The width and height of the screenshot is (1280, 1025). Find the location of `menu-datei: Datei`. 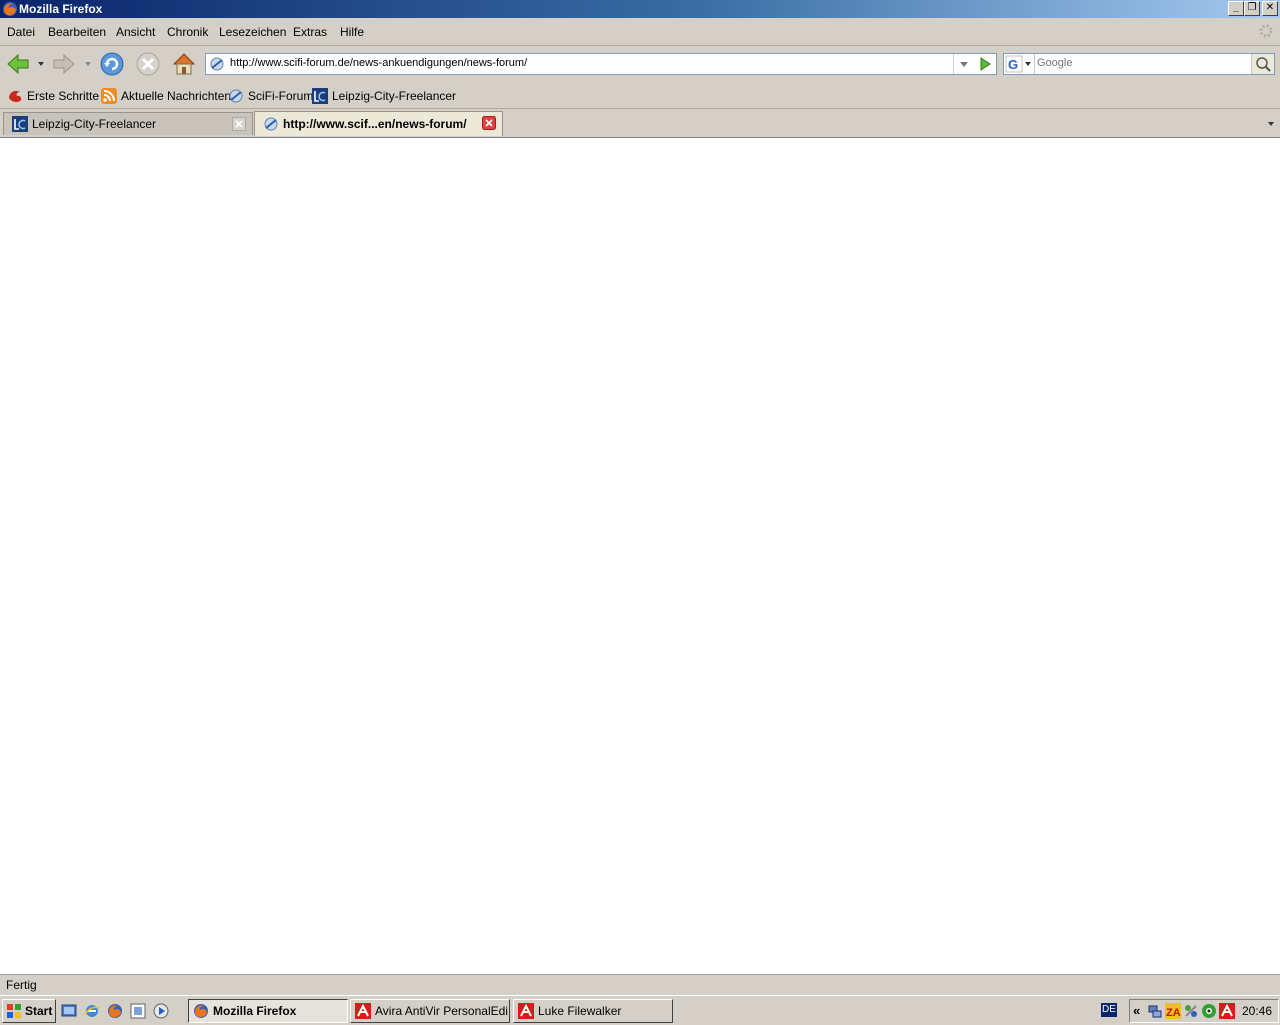

menu-datei: Datei is located at coordinates (21, 32).